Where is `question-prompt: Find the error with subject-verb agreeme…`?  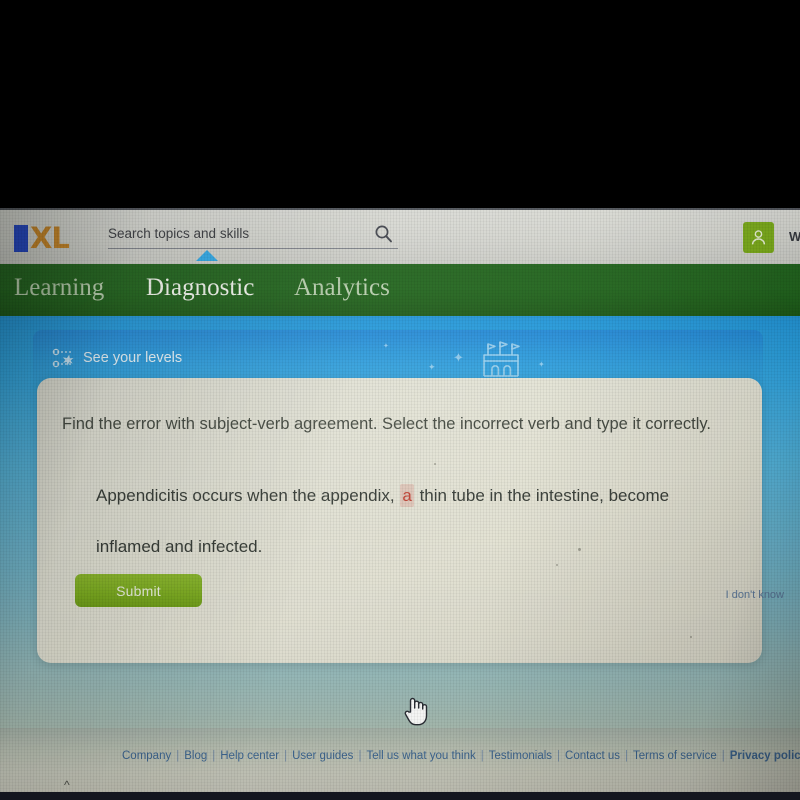 question-prompt: Find the error with subject-verb agreeme… is located at coordinates (386, 424).